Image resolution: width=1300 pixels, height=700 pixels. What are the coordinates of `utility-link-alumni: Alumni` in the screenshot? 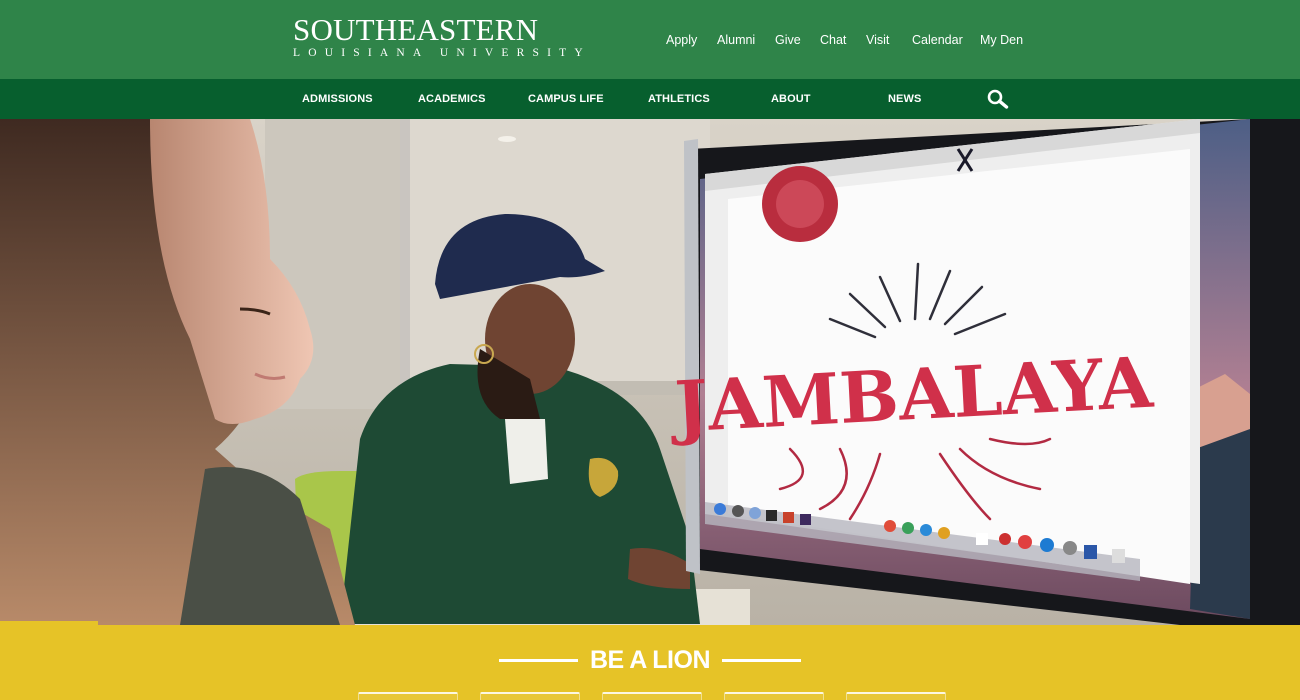 It's located at (736, 40).